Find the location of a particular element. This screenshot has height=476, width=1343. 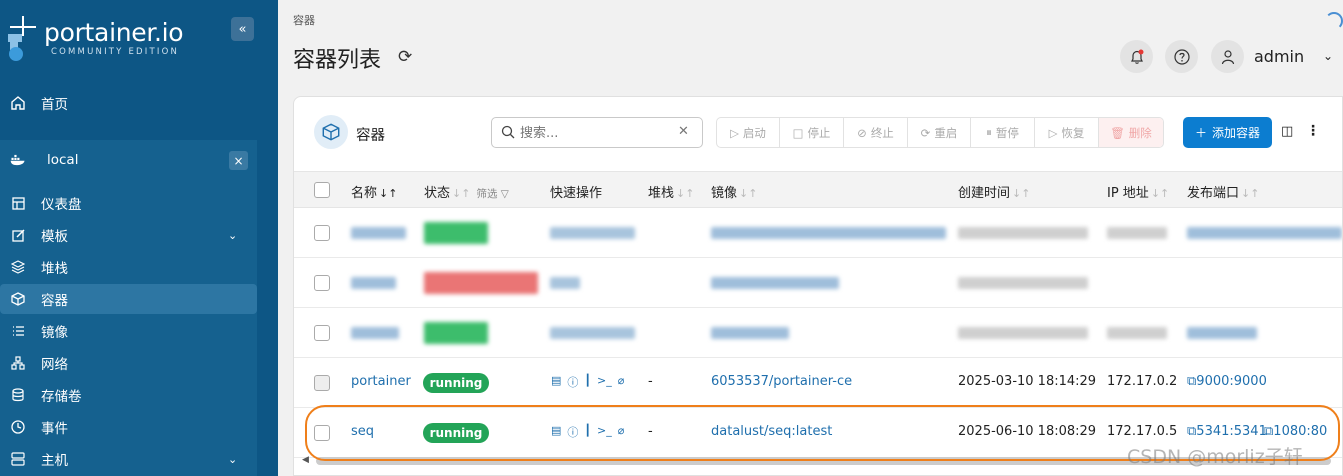

filter-icon: ▽ is located at coordinates (504, 194).